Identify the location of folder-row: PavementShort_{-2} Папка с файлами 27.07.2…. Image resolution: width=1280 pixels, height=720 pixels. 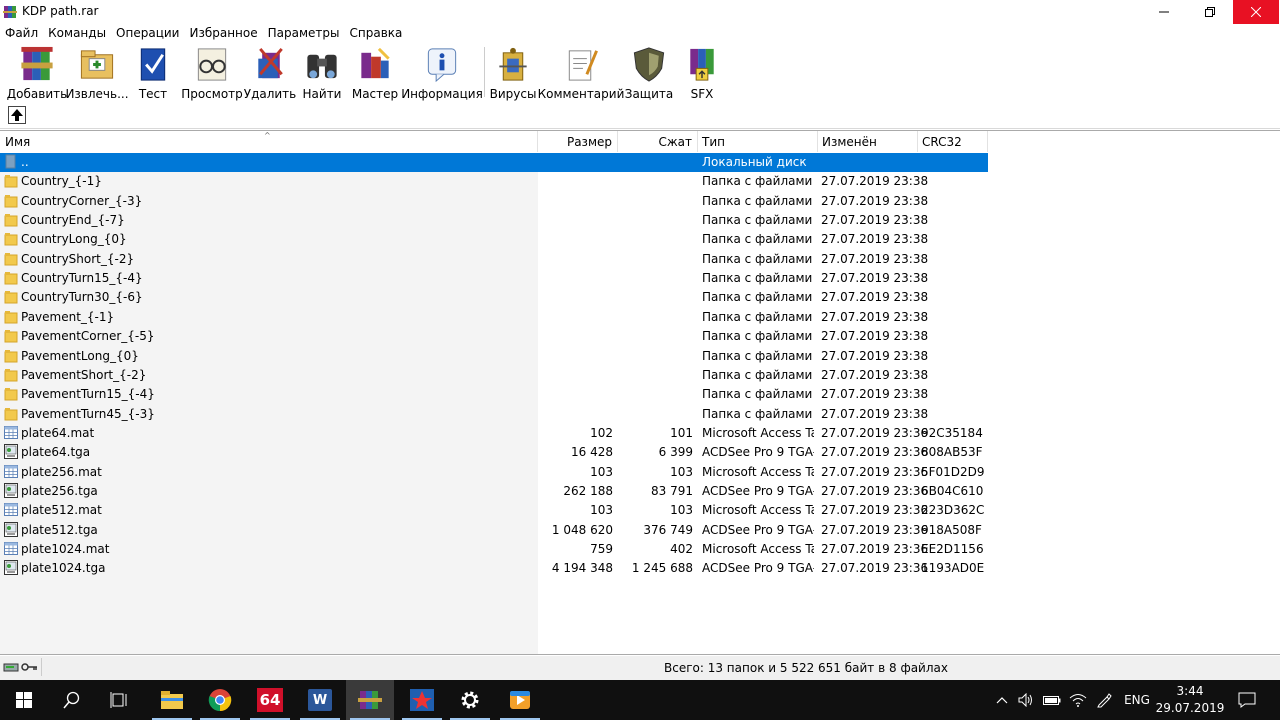
(494, 375).